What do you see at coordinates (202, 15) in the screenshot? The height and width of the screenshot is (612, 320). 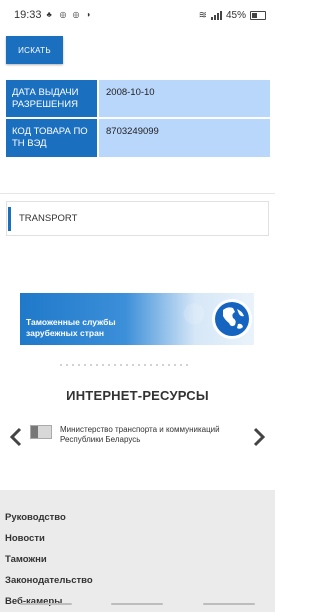 I see `wifi-icon: ≋` at bounding box center [202, 15].